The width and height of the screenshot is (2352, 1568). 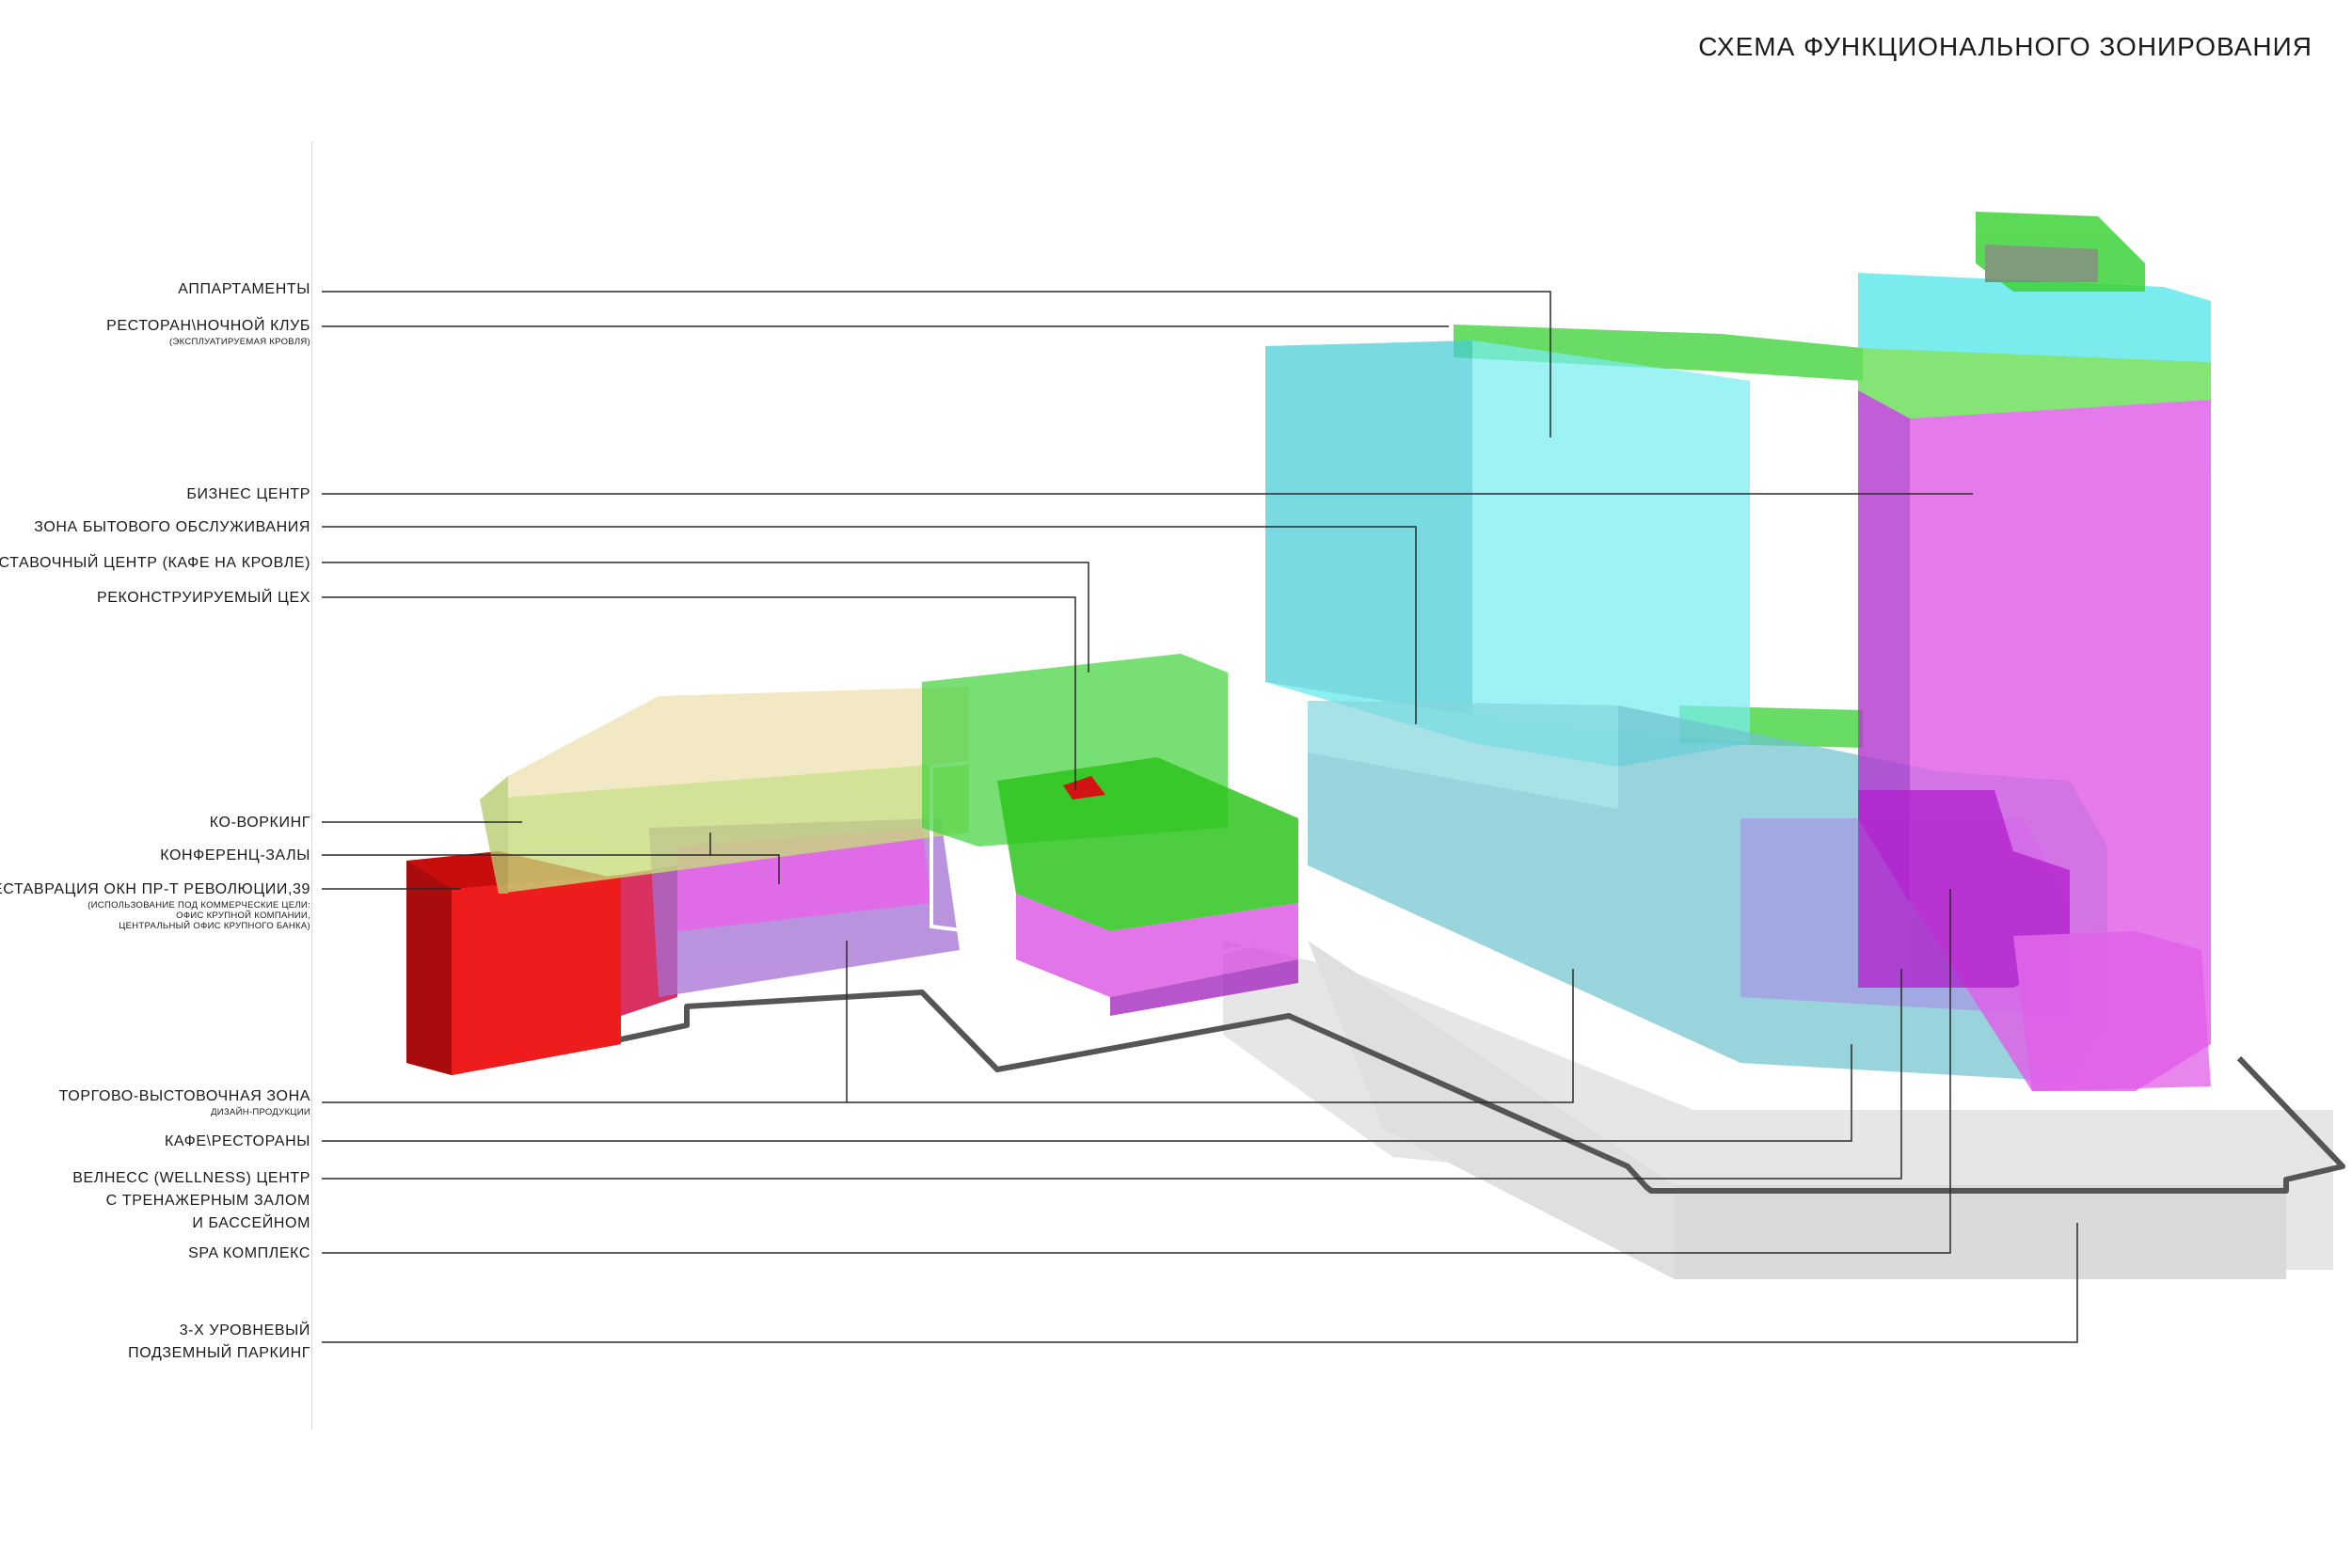 What do you see at coordinates (1110, 835) in the screenshot?
I see `exhibition-volume` at bounding box center [1110, 835].